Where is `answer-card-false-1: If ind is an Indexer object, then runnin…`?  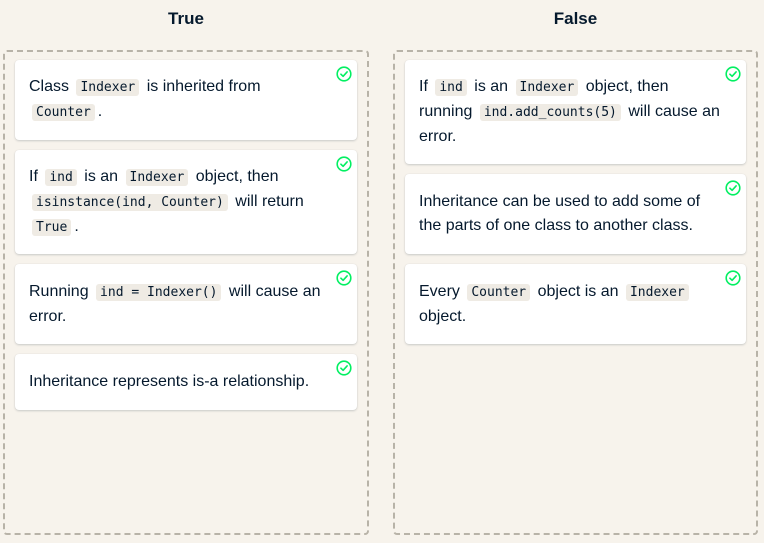
answer-card-false-1: If ind is an Indexer object, then runnin… is located at coordinates (575, 112).